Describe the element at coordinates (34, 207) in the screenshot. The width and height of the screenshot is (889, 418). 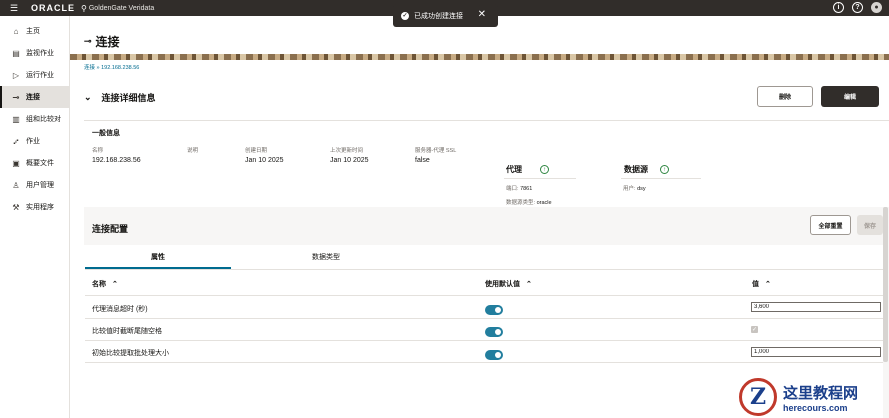
I see `sidebar-item-utilities: ⚒ 实用程序` at that location.